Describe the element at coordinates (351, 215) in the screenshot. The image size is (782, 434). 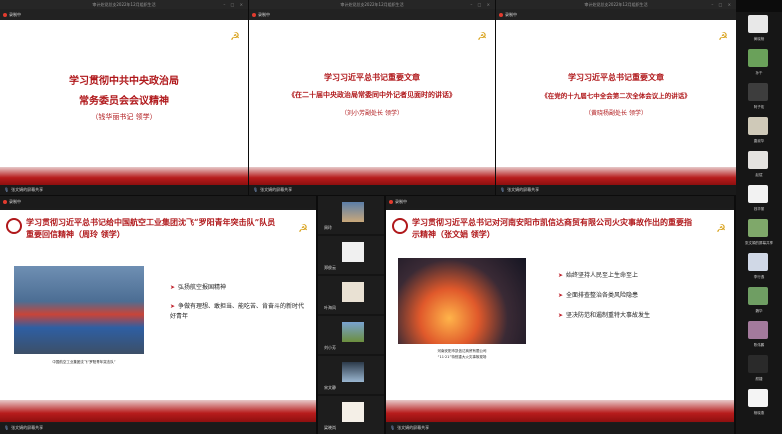
I see `participant-tile: 周玲` at that location.